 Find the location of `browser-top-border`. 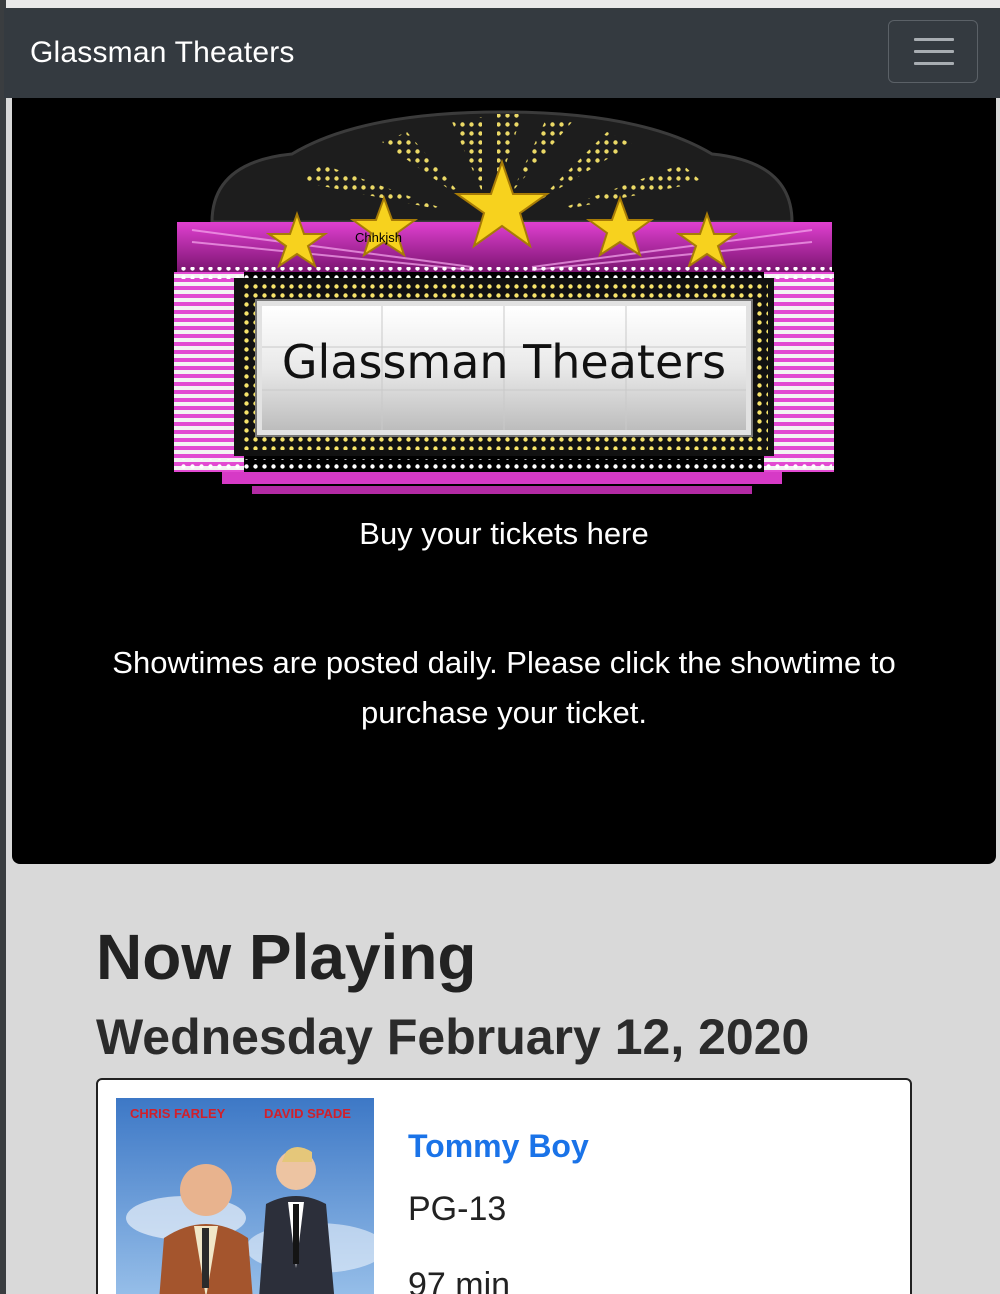

browser-top-border is located at coordinates (500, 4).